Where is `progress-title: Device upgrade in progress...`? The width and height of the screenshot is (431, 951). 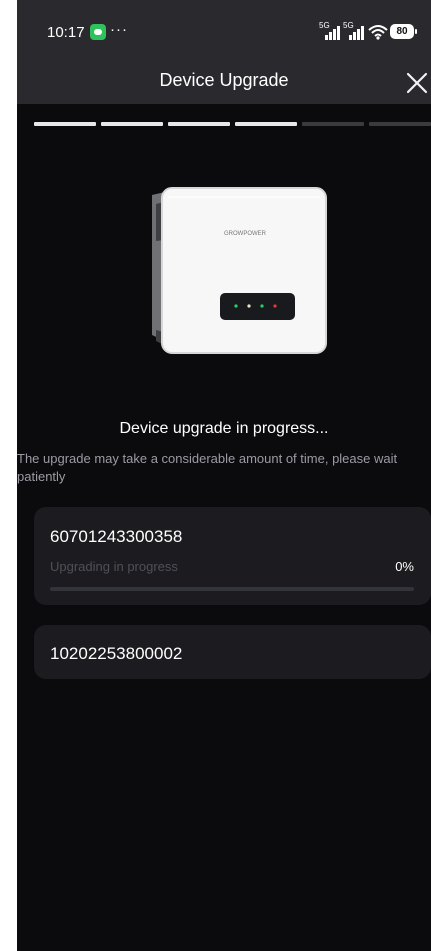 progress-title: Device upgrade in progress... is located at coordinates (224, 428).